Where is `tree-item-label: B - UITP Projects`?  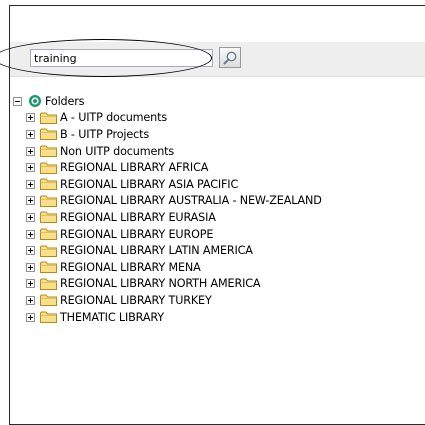
tree-item-label: B - UITP Projects is located at coordinates (105, 134).